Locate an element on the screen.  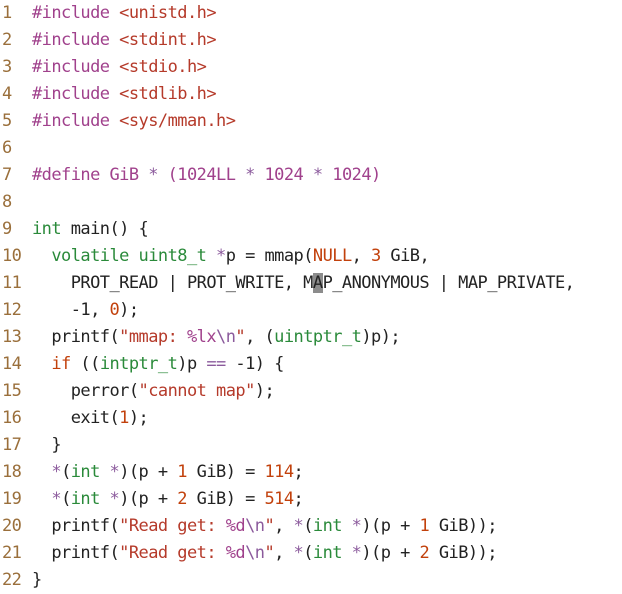
line-number: 6 is located at coordinates (7, 148).